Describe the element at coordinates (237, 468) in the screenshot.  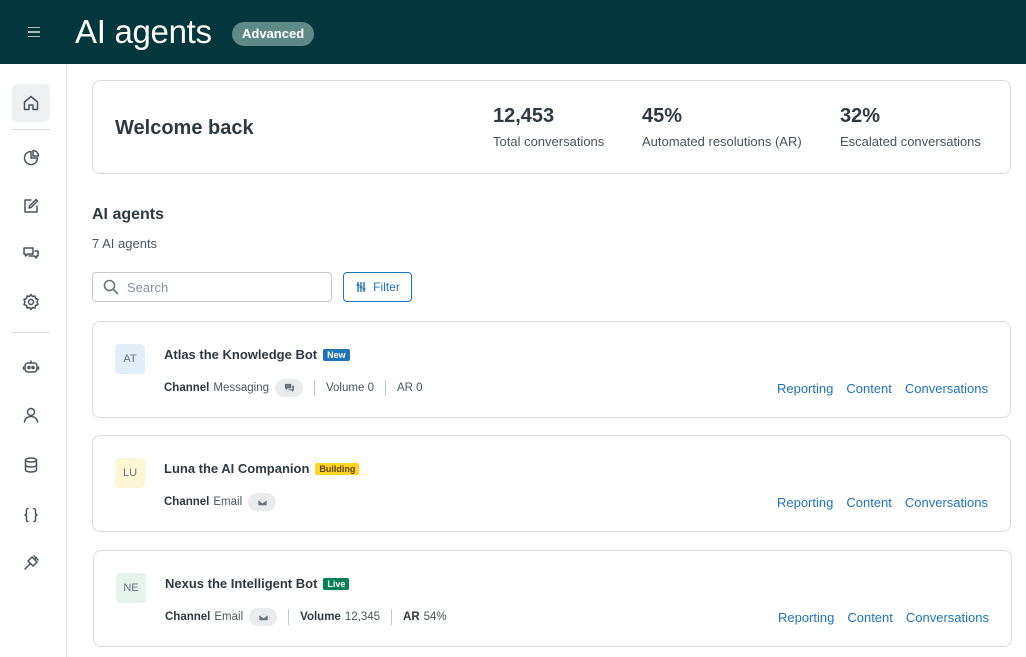
I see `agent-name-text: Luna the AI Companion` at that location.